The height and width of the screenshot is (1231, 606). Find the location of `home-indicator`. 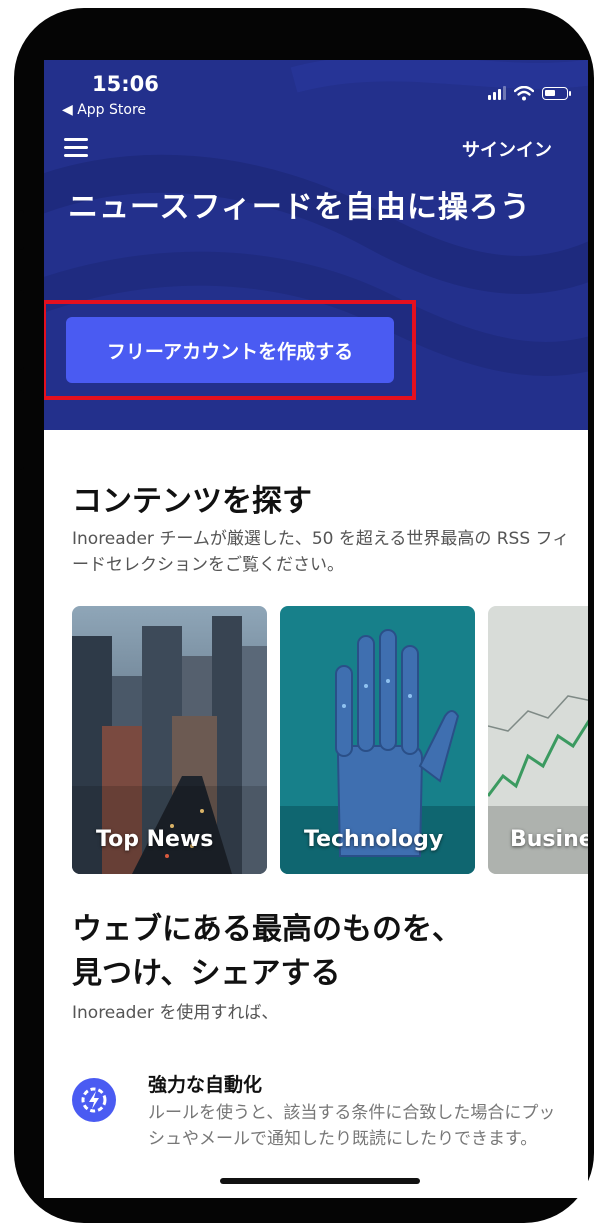

home-indicator is located at coordinates (320, 1181).